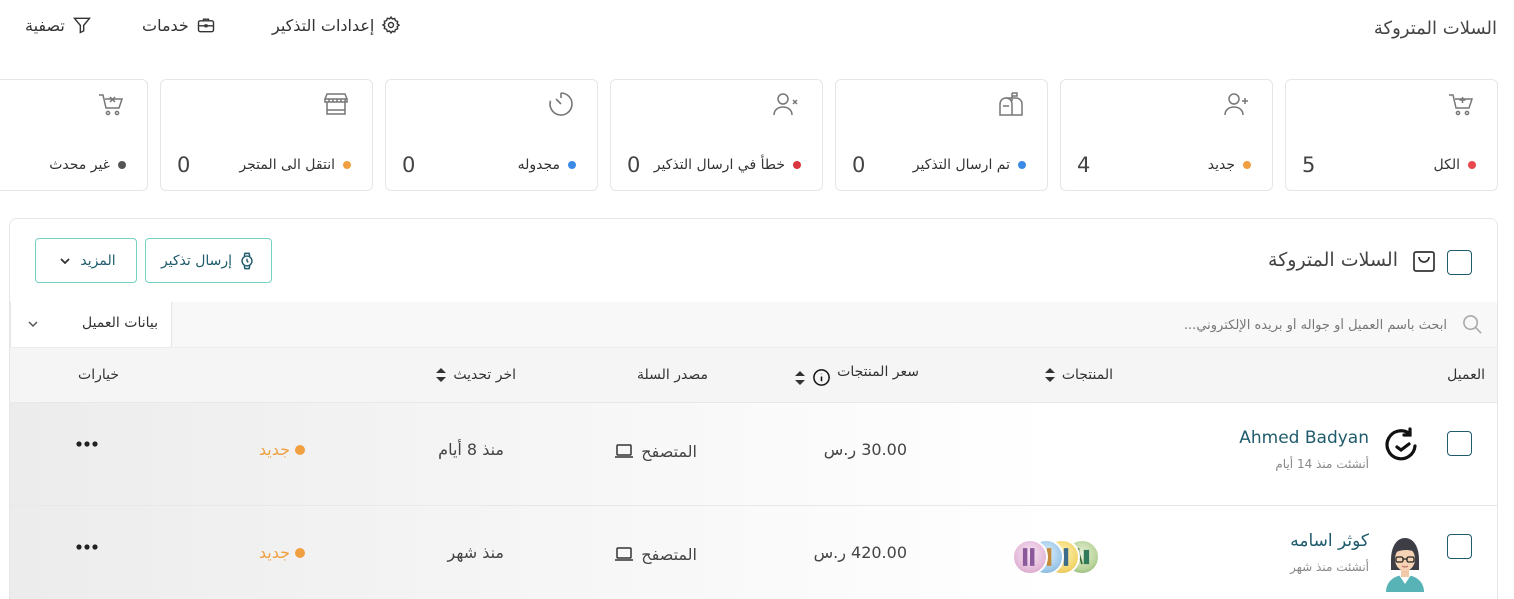  Describe the element at coordinates (1087, 375) in the screenshot. I see `col-products-label: المنتجات` at that location.